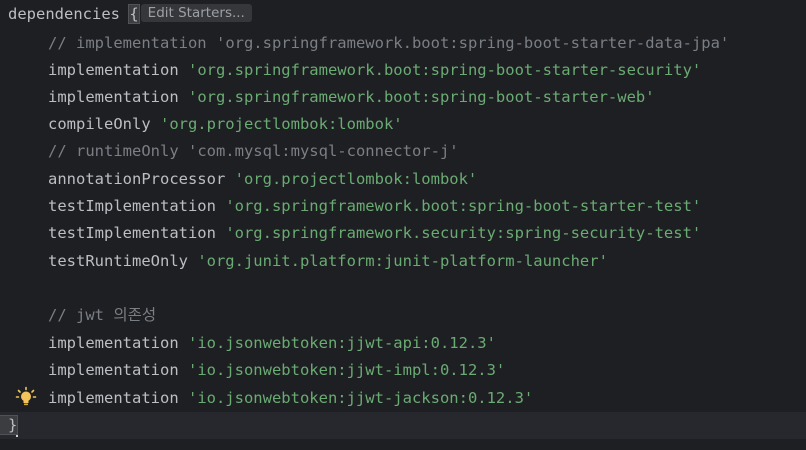 The height and width of the screenshot is (450, 806). I want to click on line-string: 'com.mysql:mysql-connector-j', so click(323, 151).